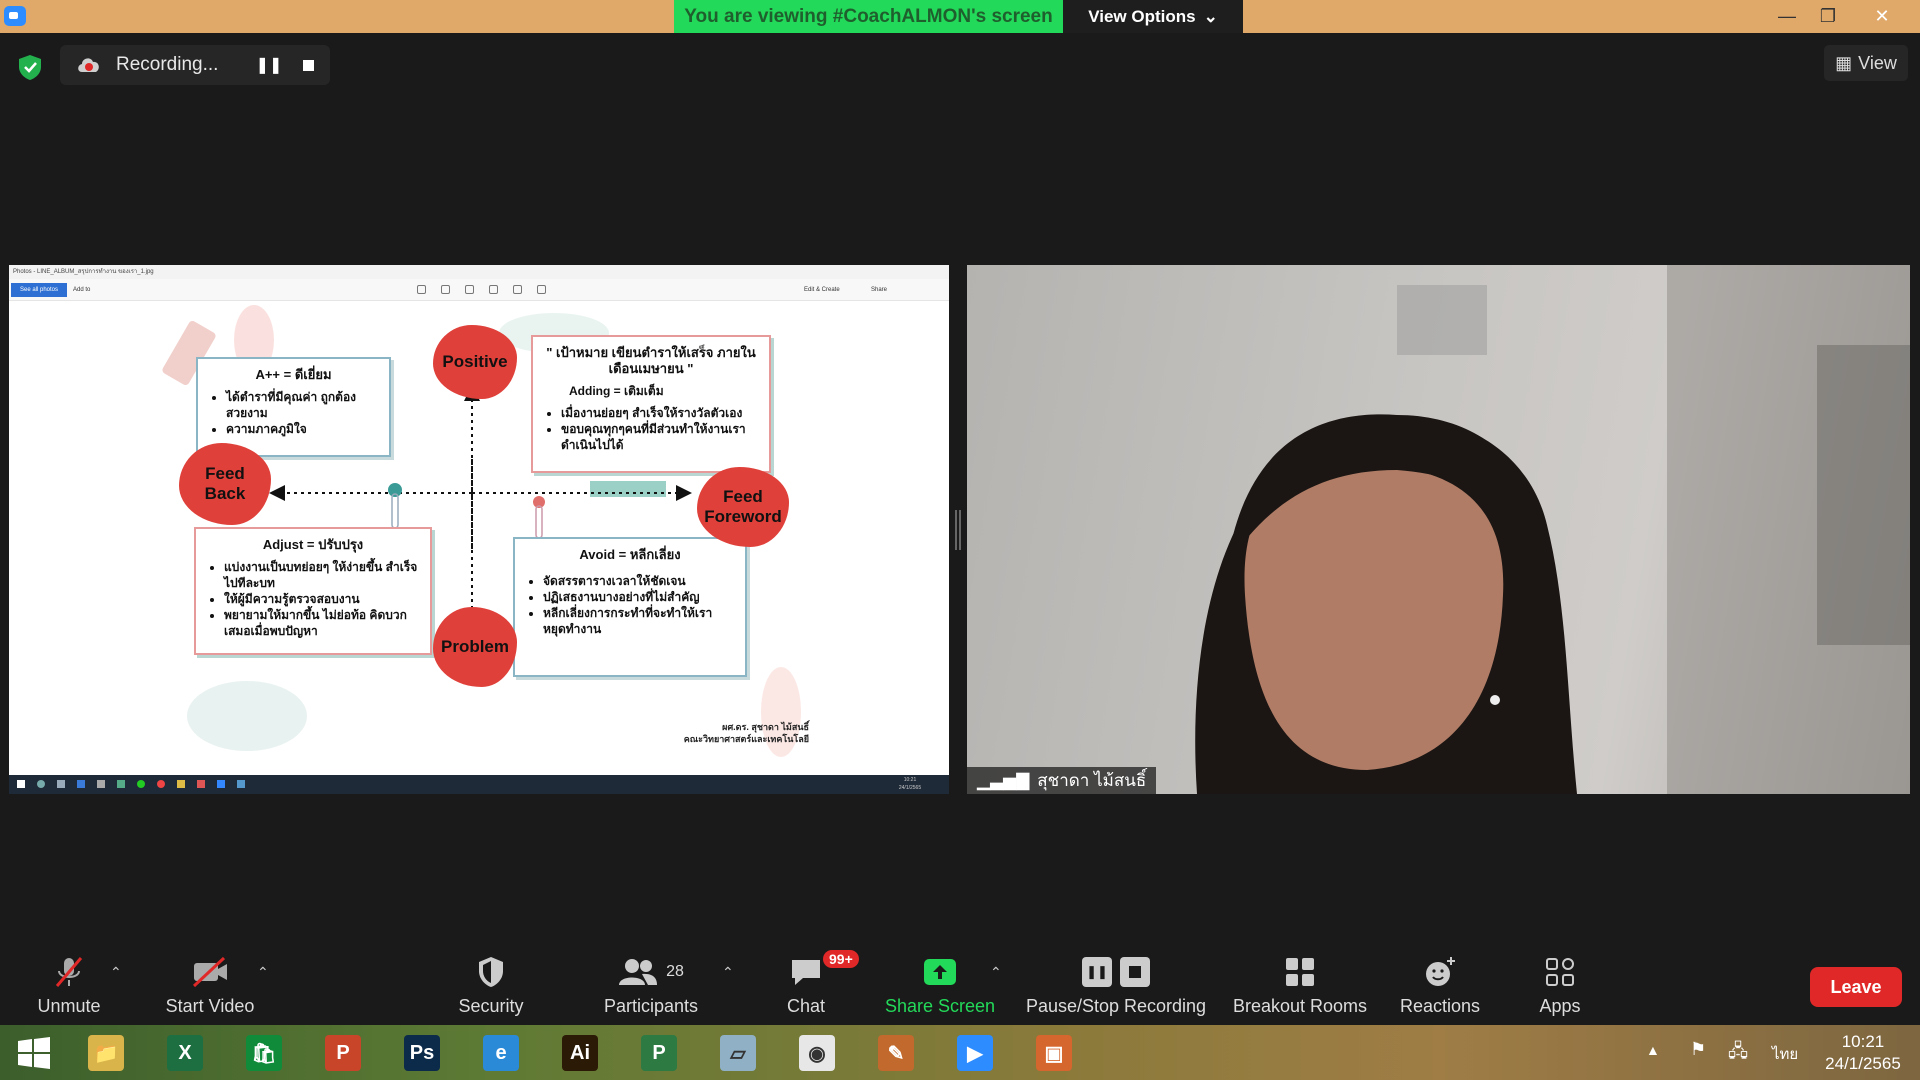 The width and height of the screenshot is (1920, 1080). I want to click on pause-stop-recording-label: Pause/Stop Recording, so click(1116, 1006).